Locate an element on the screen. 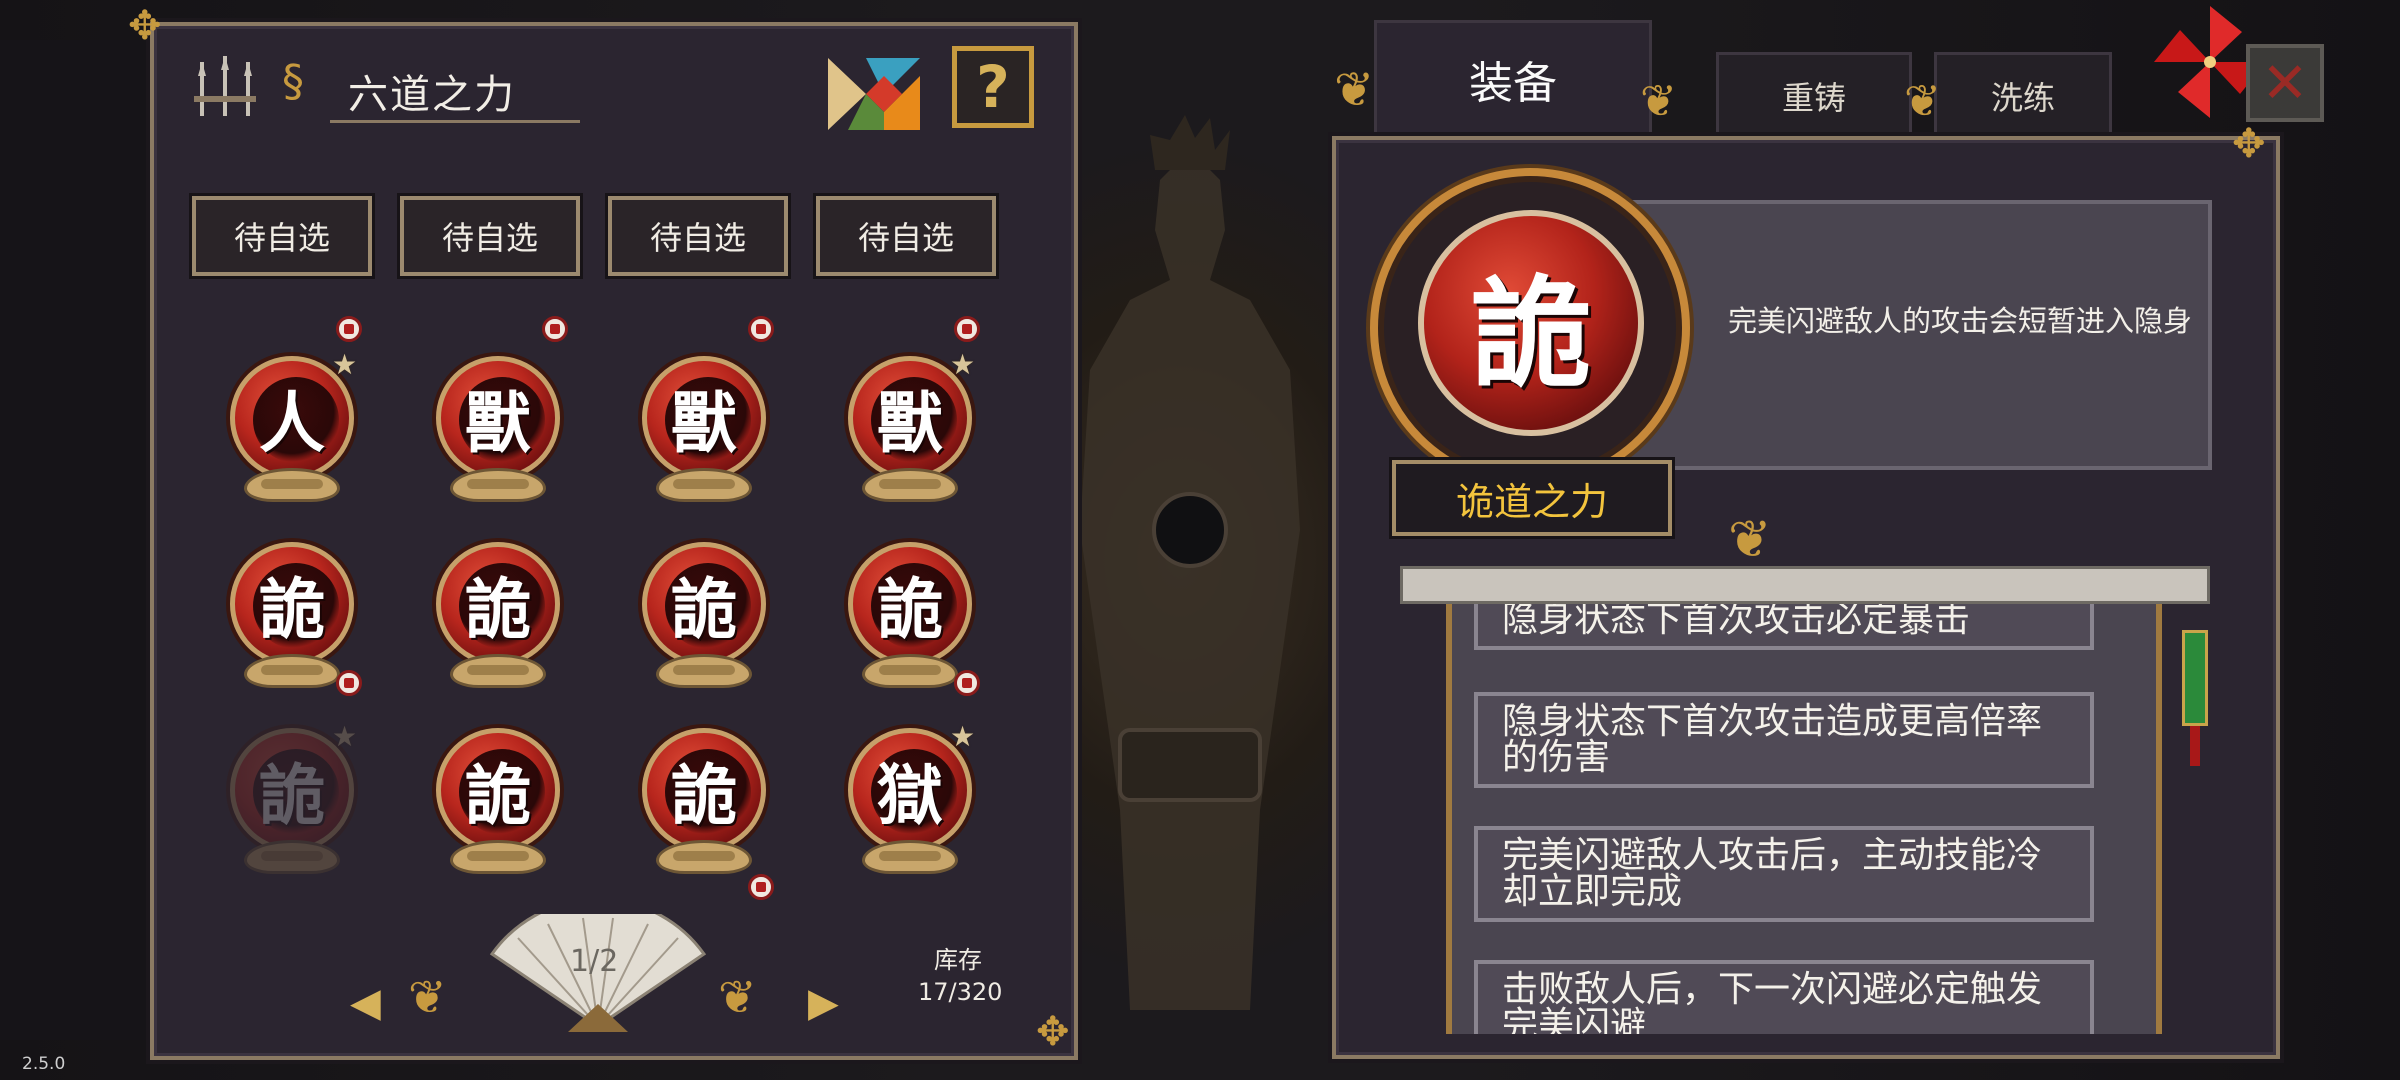  next-page-arrow: ▶ is located at coordinates (823, 1003).